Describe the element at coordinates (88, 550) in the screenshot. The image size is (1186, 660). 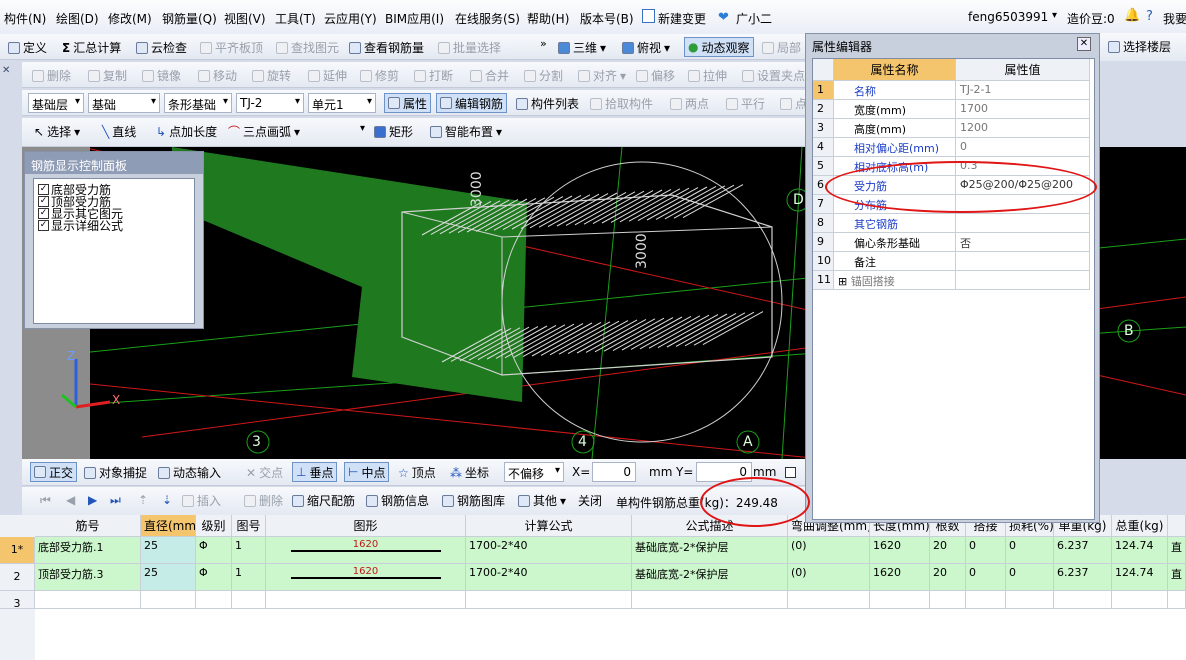
I see `table-cell: 底部受力筋.1` at that location.